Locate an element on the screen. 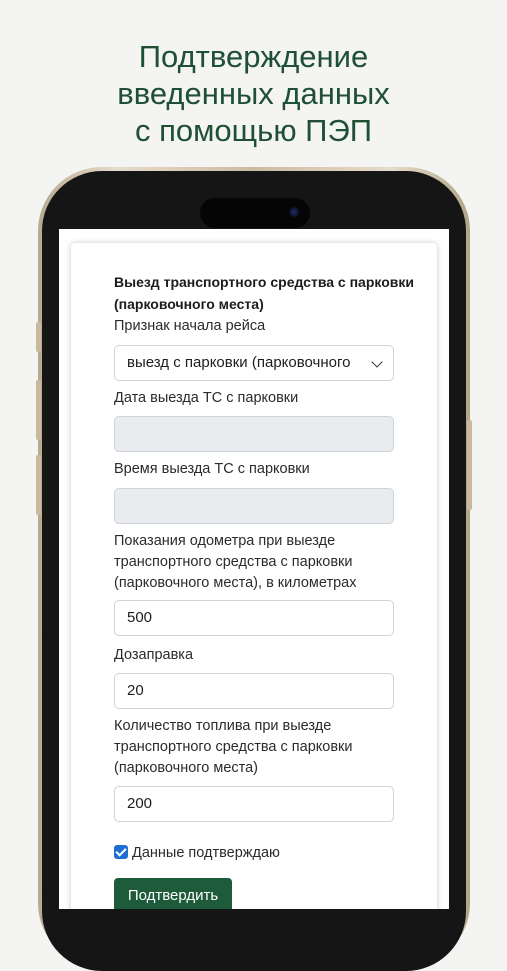 This screenshot has width=507, height=971. odometer-input: 500 is located at coordinates (254, 618).